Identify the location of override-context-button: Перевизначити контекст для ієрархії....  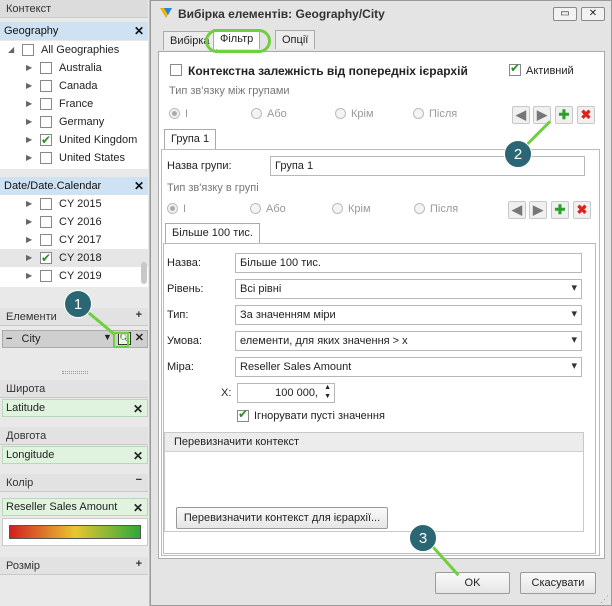
(282, 518).